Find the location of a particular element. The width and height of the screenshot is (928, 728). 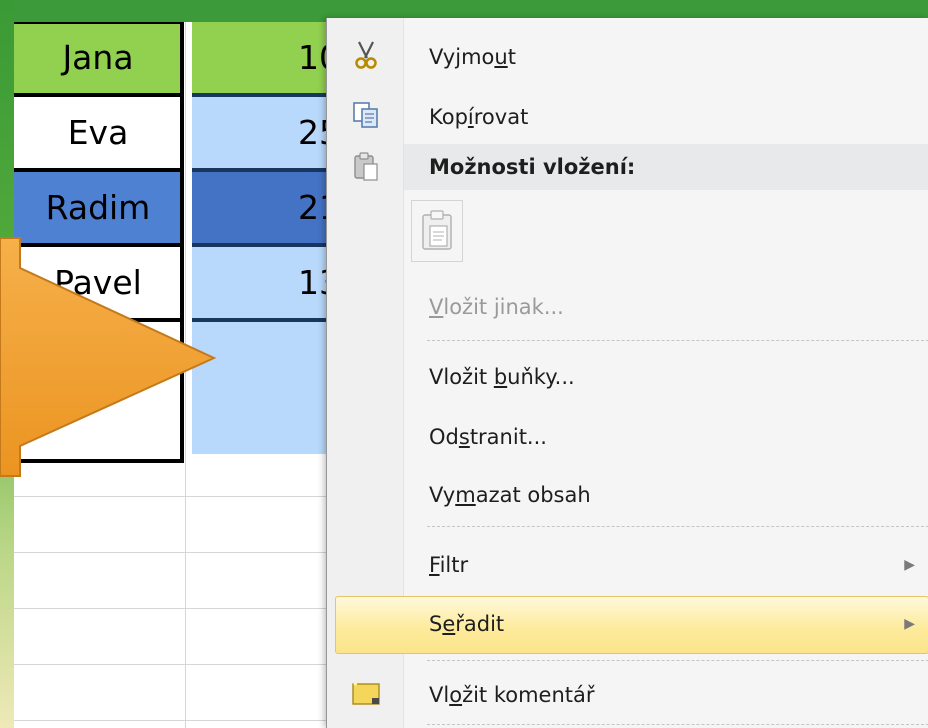

cut-label: Vyjmout is located at coordinates (472, 57).